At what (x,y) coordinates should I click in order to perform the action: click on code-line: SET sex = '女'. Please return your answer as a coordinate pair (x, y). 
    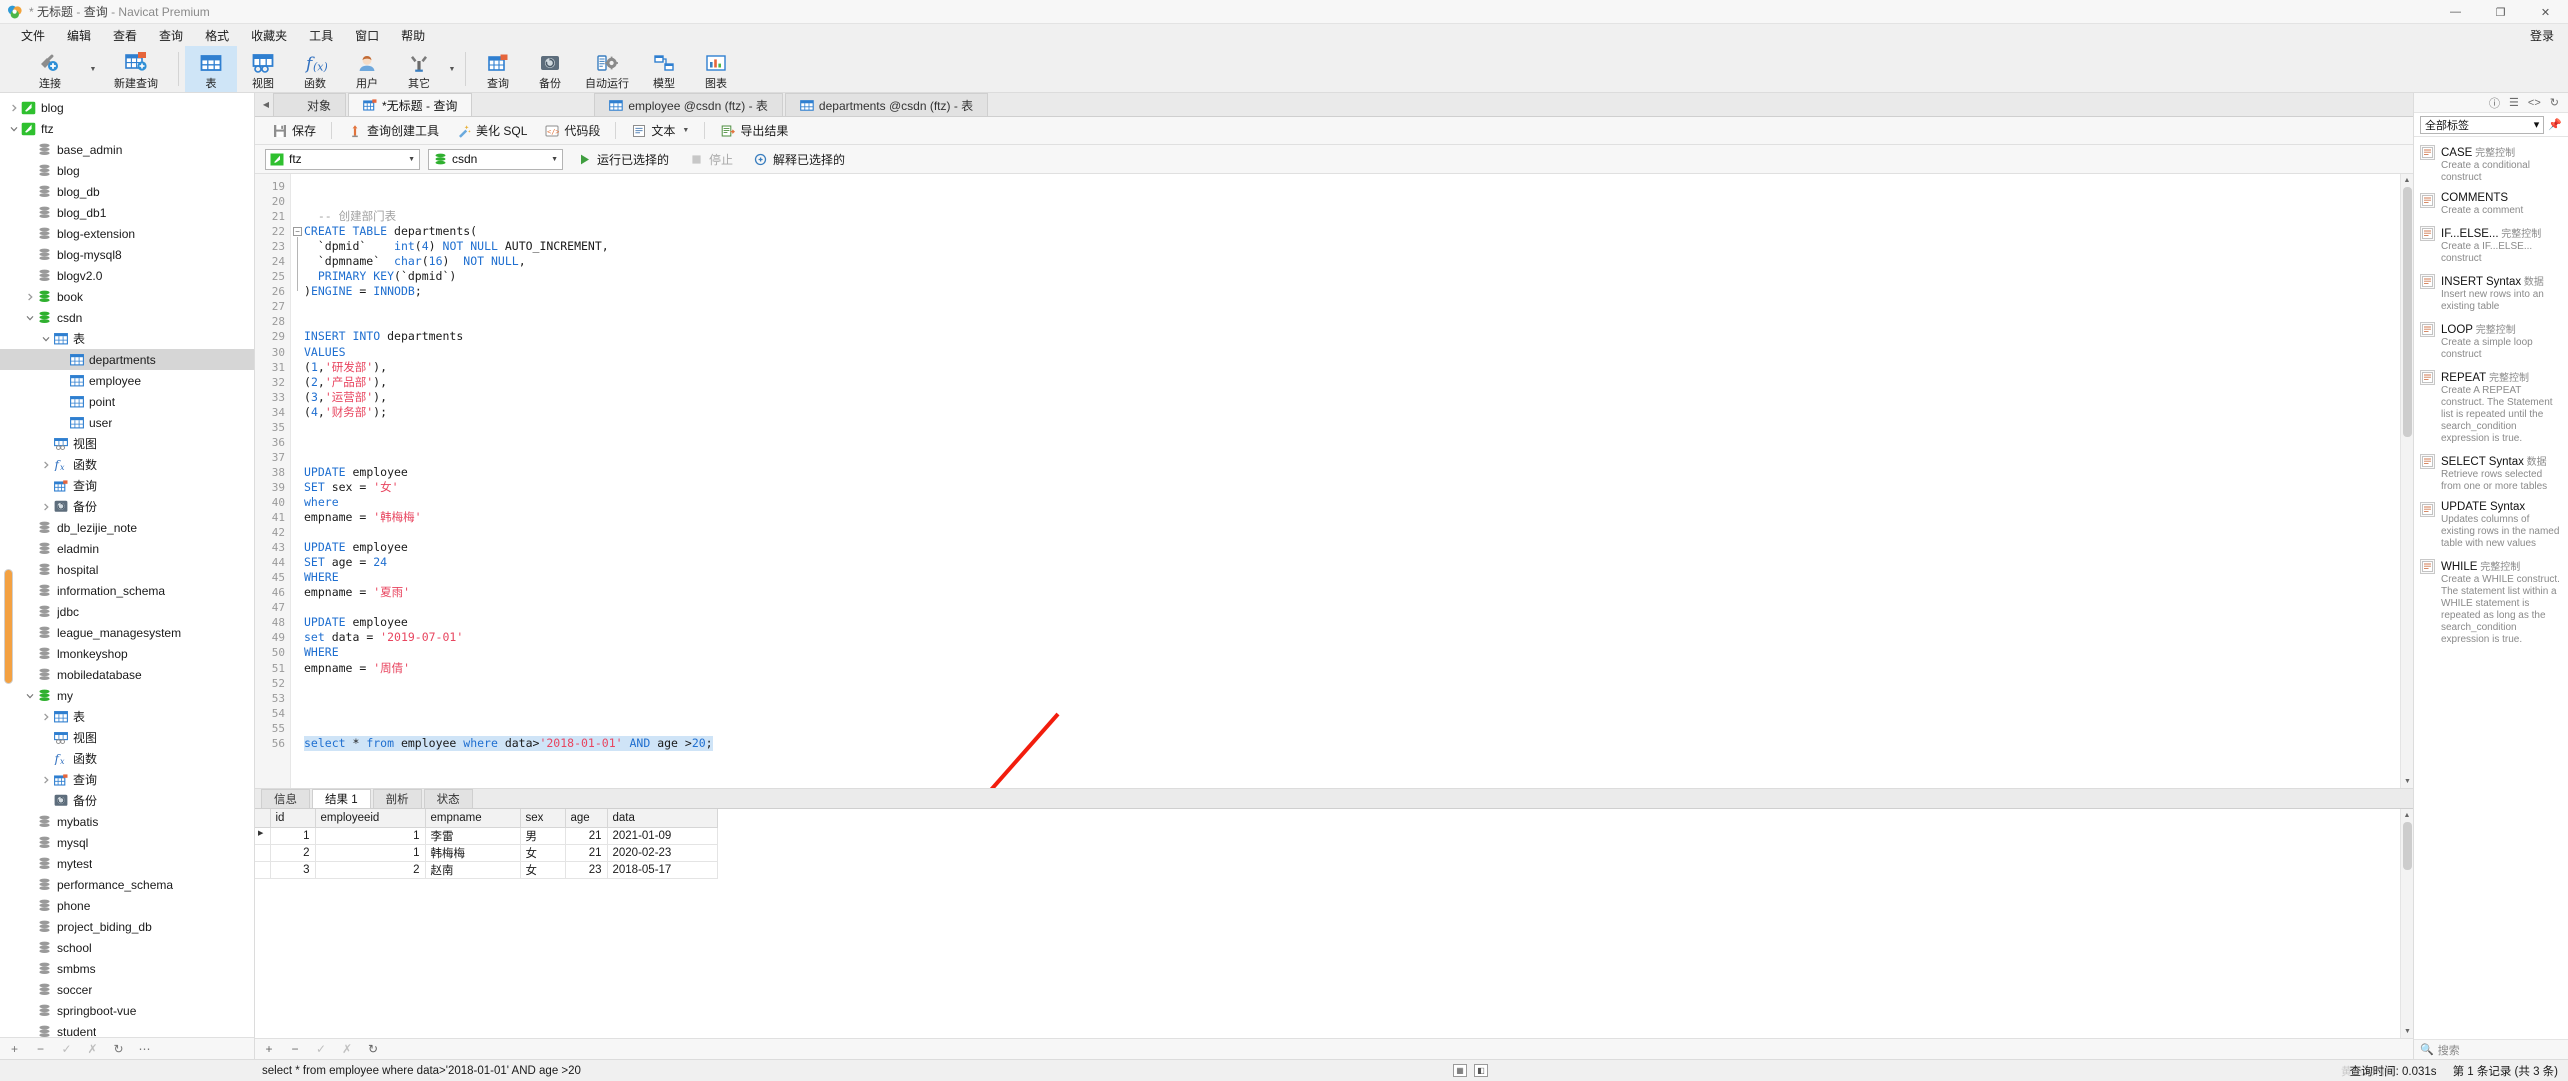
    Looking at the image, I should click on (1358, 487).